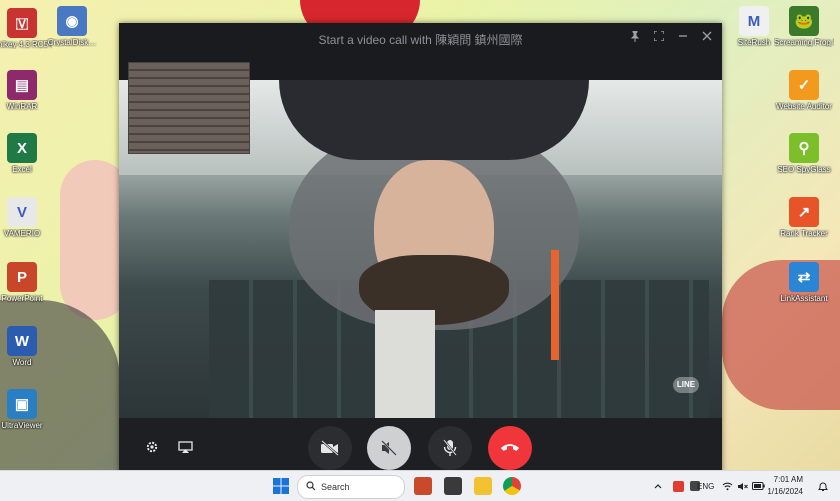 This screenshot has width=840, height=501. I want to click on tray-app-icon, so click(678, 486).